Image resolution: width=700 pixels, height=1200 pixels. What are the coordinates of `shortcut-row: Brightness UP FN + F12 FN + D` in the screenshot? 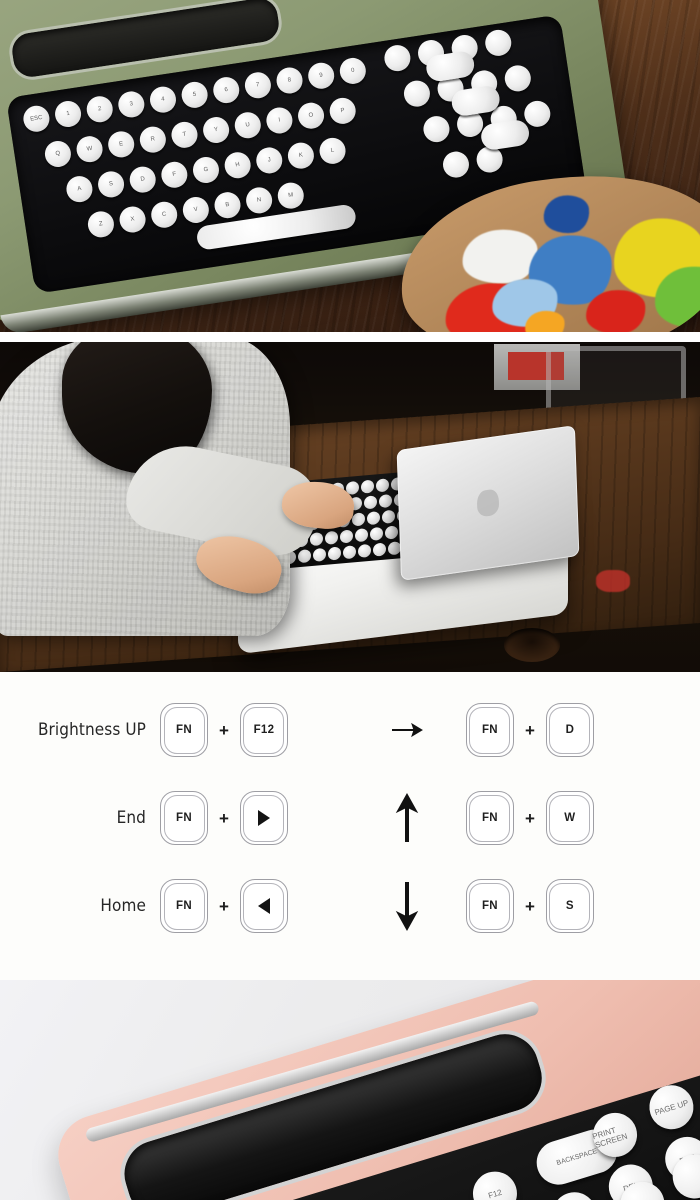 It's located at (350, 730).